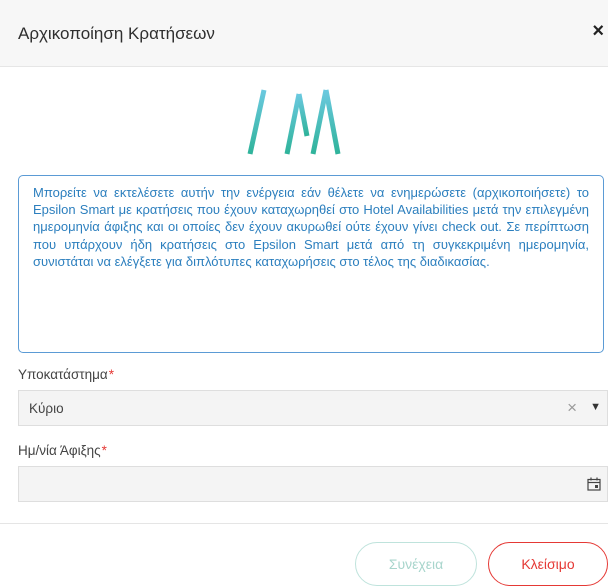 The width and height of the screenshot is (608, 586). What do you see at coordinates (62, 450) in the screenshot?
I see `arrival-date-label: Ημ/νία Άφιξης*` at bounding box center [62, 450].